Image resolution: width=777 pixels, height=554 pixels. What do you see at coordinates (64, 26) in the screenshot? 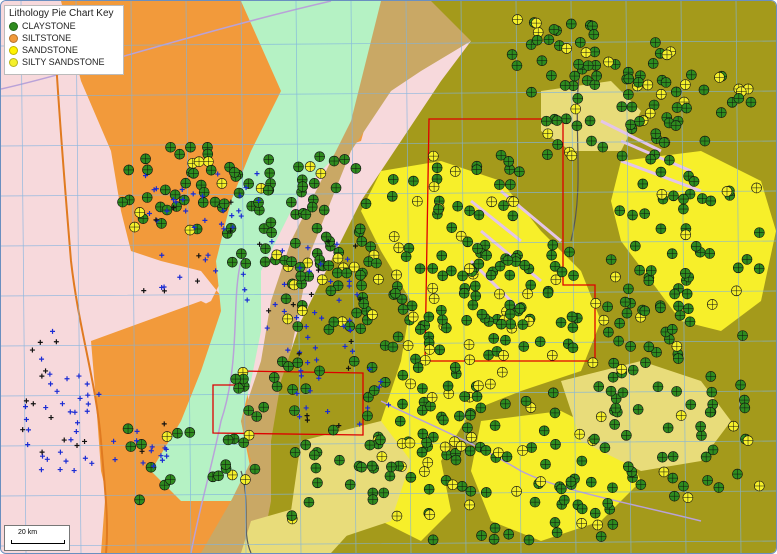
I see `legend-item: CLAYSTONE` at bounding box center [64, 26].